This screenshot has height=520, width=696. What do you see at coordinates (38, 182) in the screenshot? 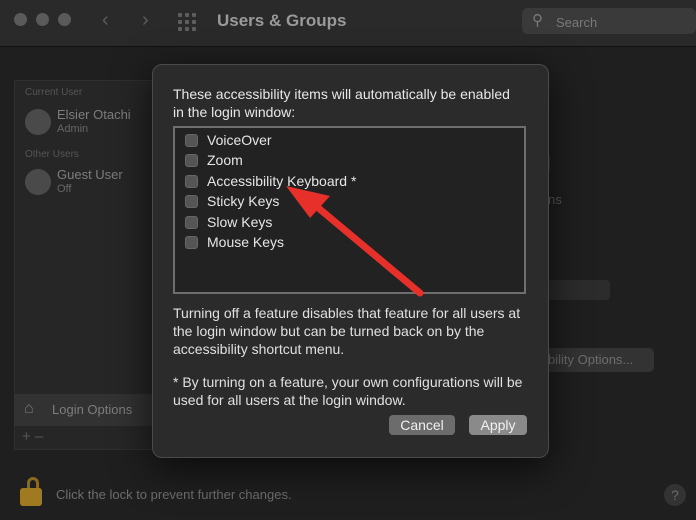
I see `guest-avatar` at bounding box center [38, 182].